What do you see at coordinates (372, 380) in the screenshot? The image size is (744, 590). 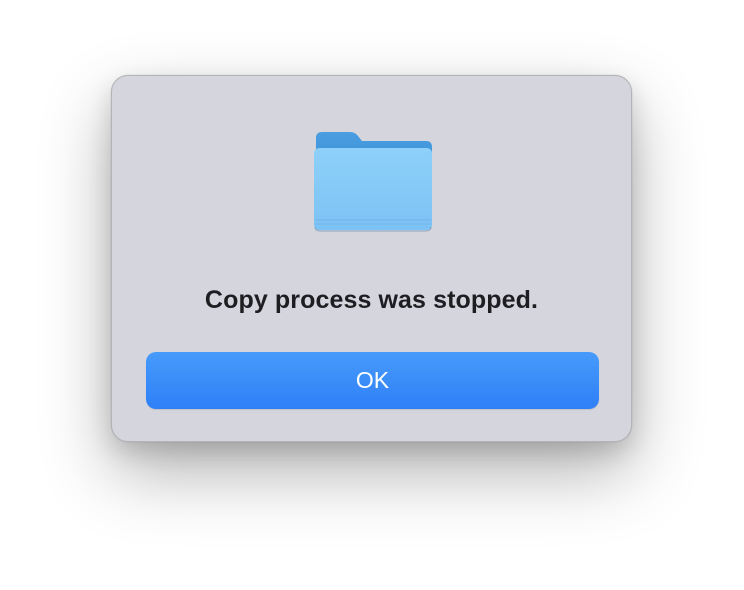 I see `ok-button: OK` at bounding box center [372, 380].